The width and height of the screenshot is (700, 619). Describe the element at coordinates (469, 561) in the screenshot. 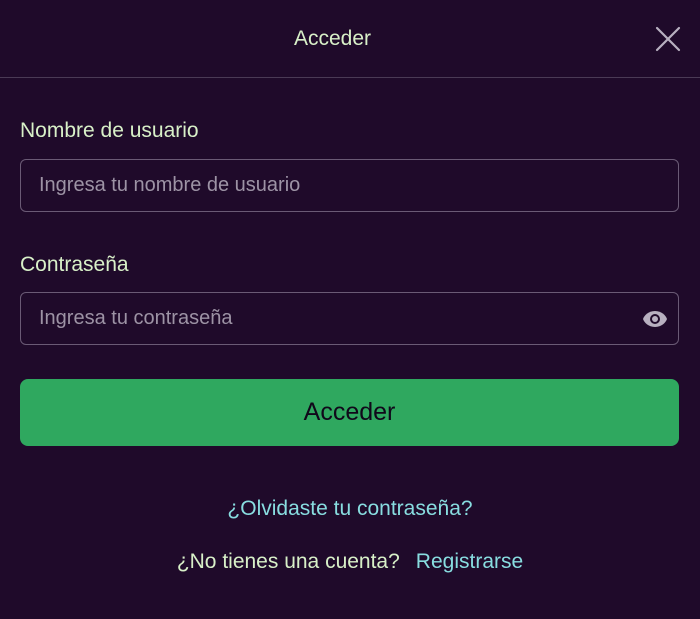

I see `register-link: Registrarse` at that location.